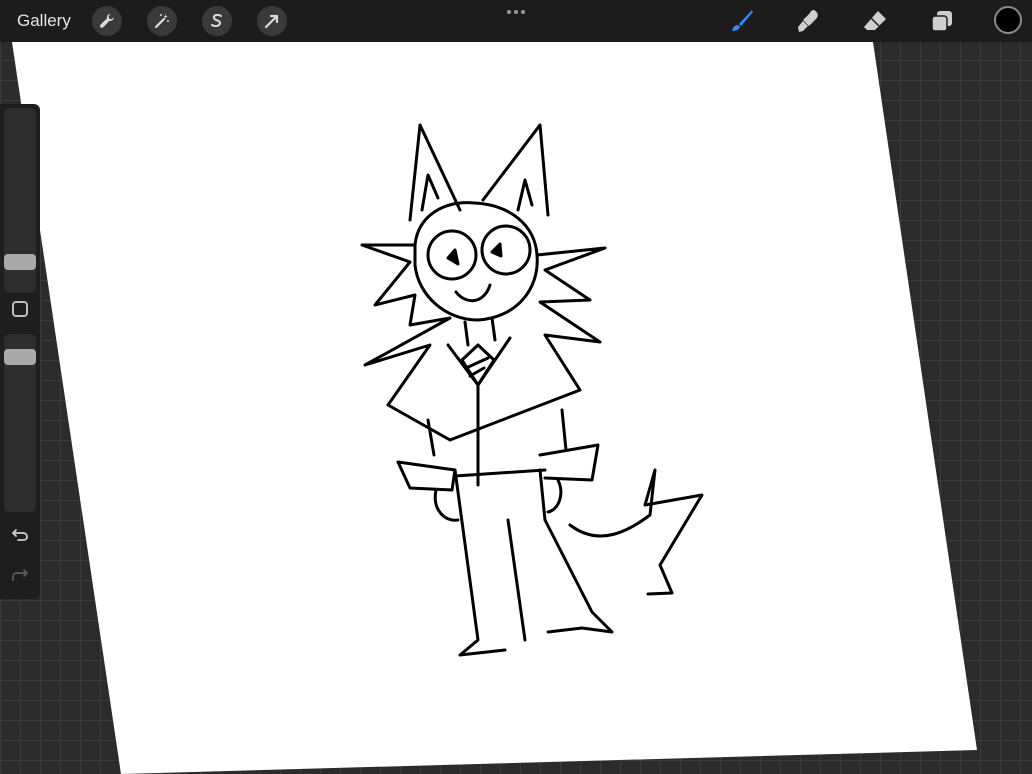  I want to click on layers-icon, so click(941, 21).